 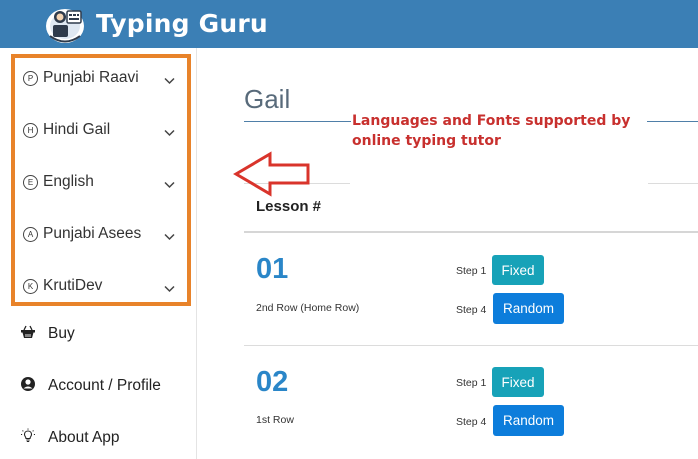 I want to click on divider, so click(x=673, y=183).